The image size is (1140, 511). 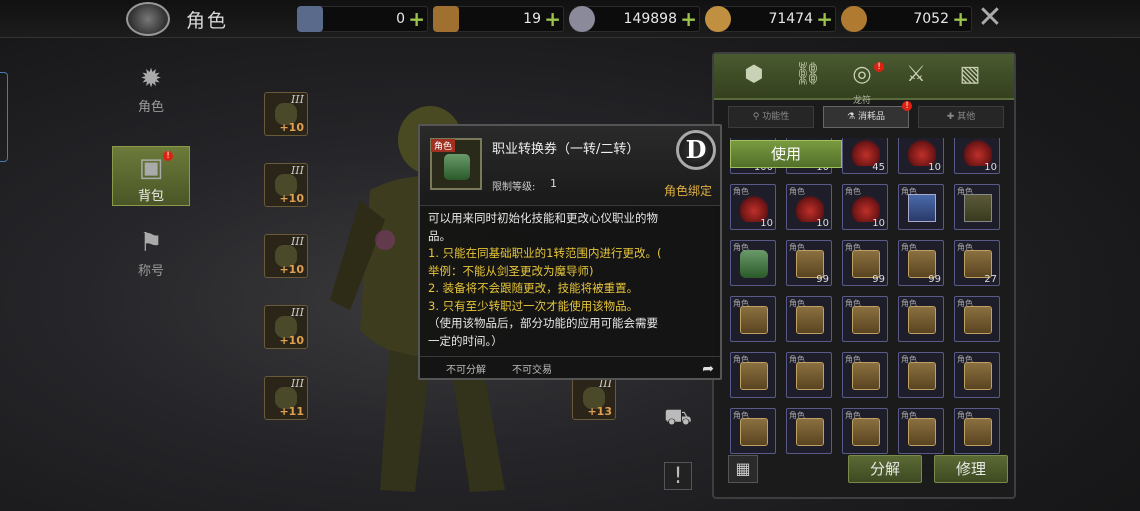 What do you see at coordinates (678, 418) in the screenshot?
I see `shop-cart-icon: ⛟` at bounding box center [678, 418].